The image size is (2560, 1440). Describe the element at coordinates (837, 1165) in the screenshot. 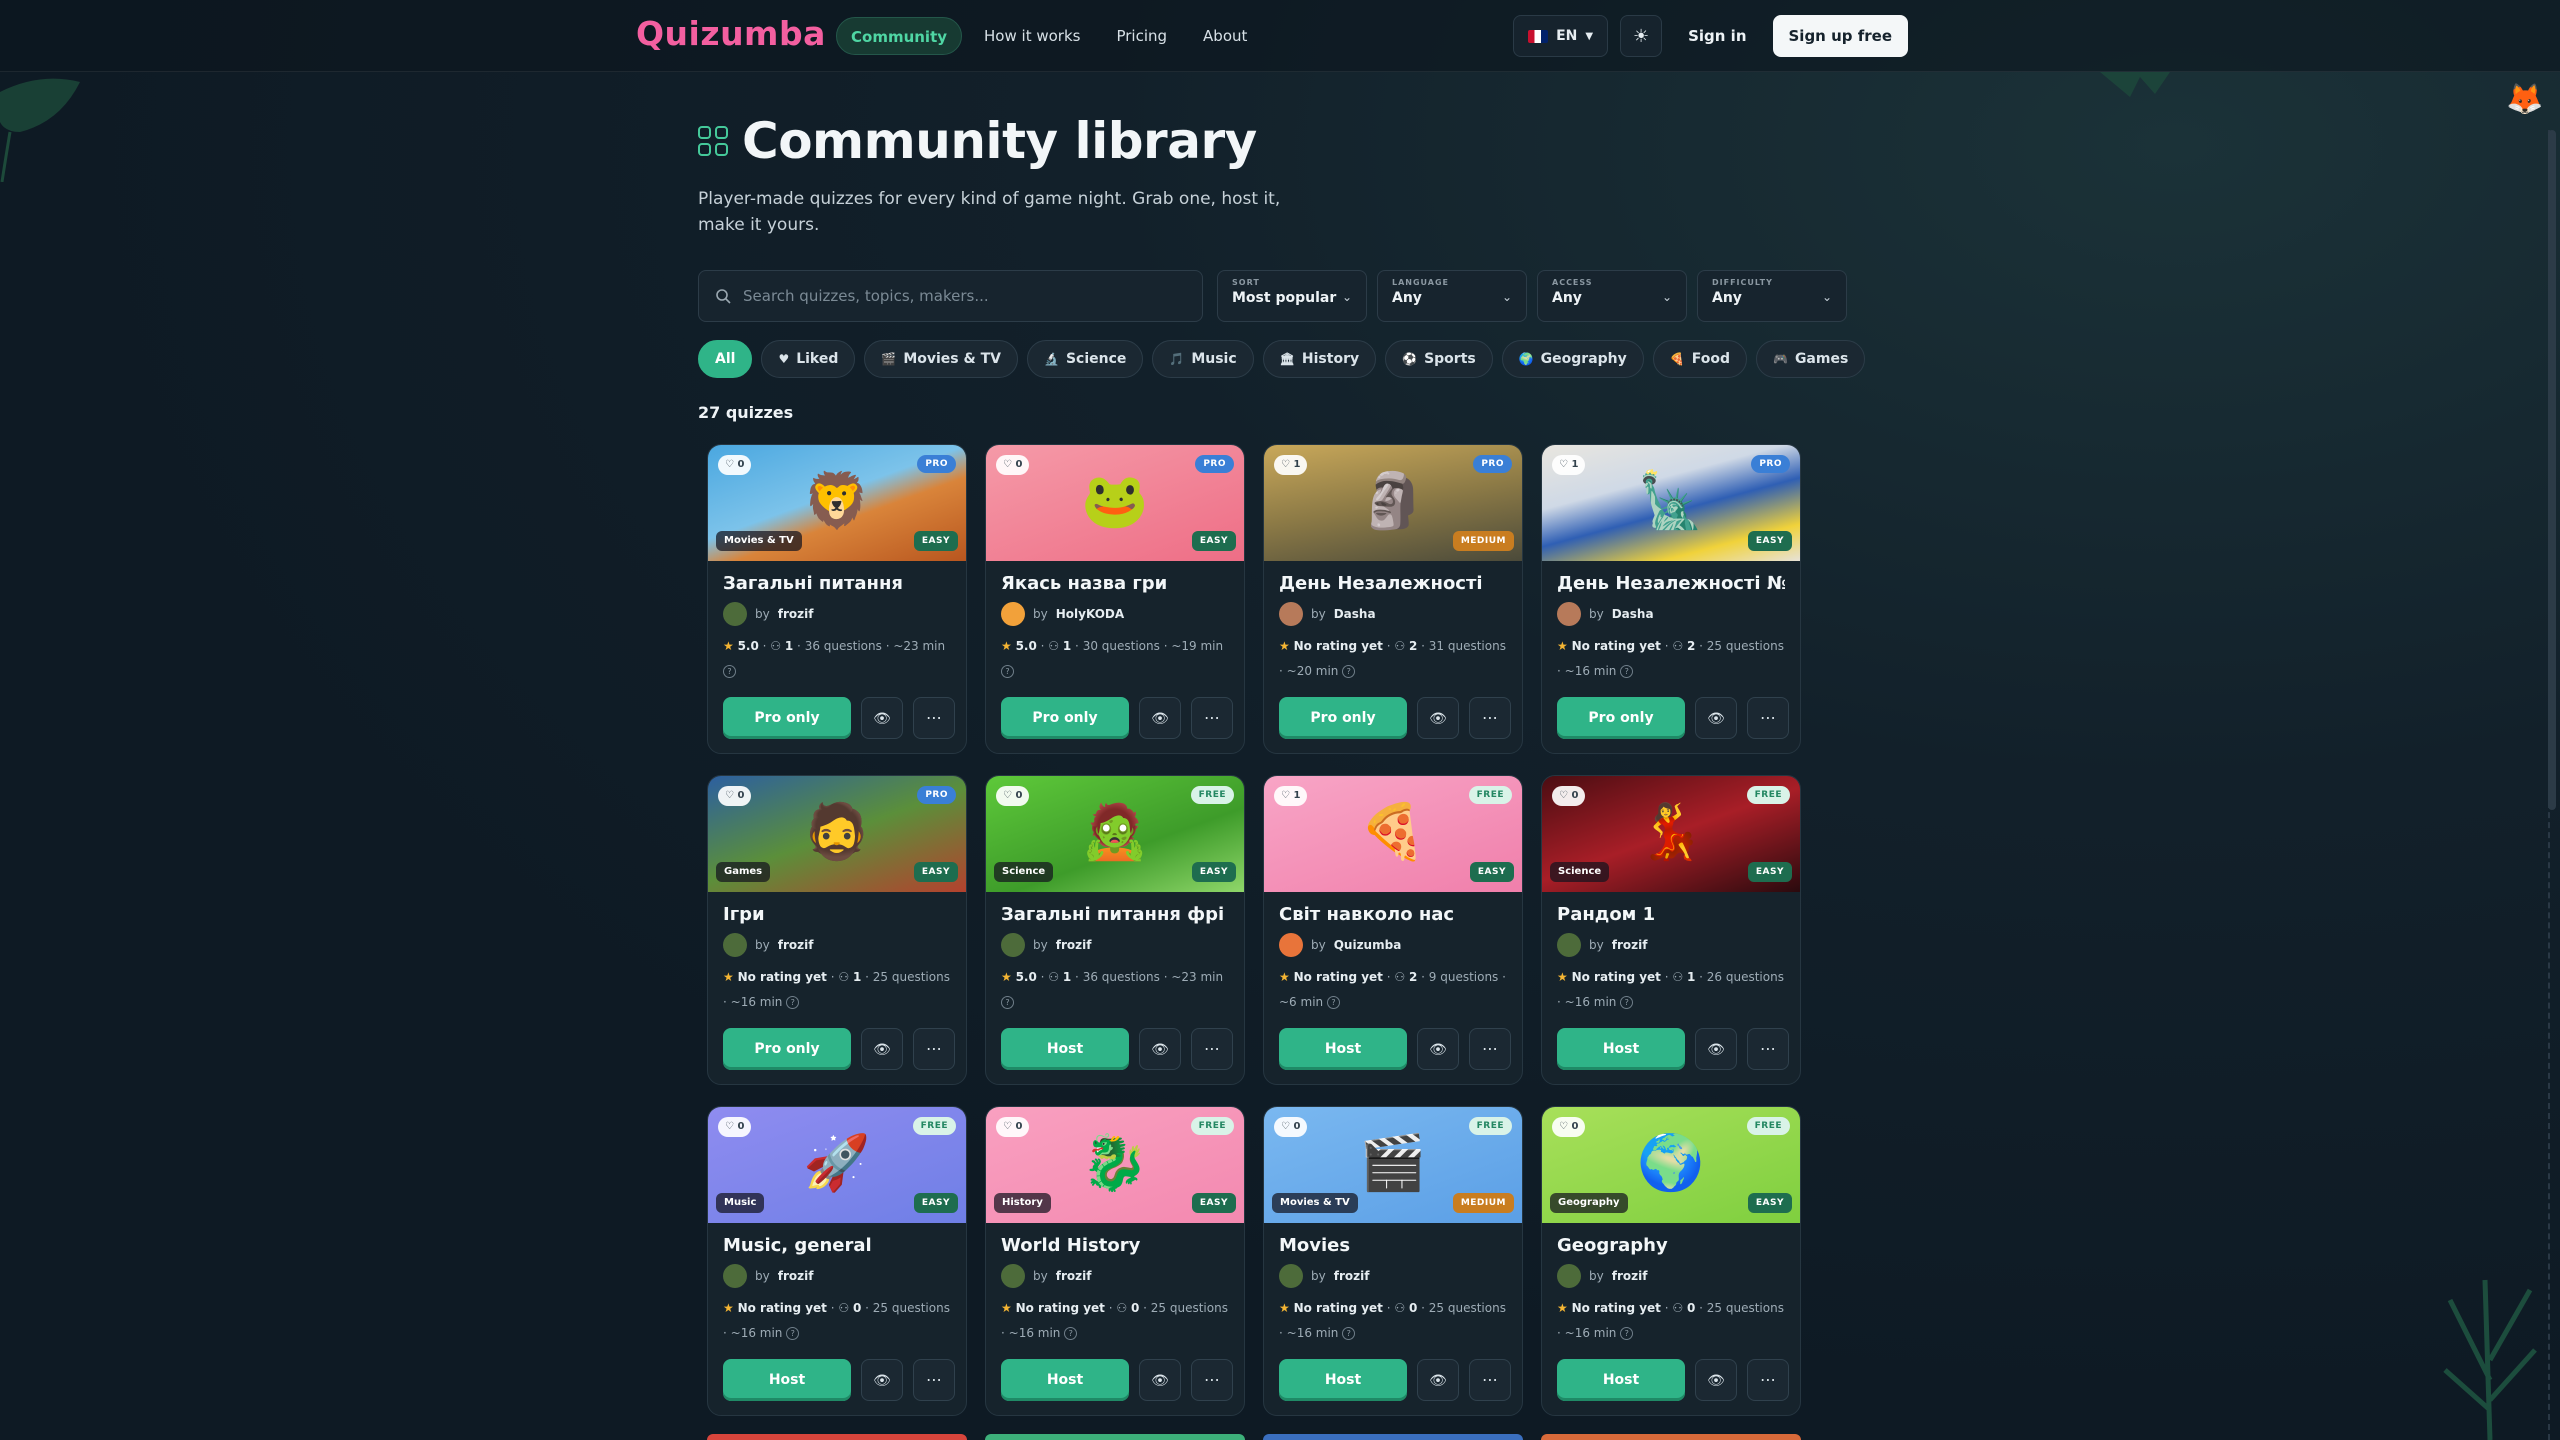

I see `quiz-thumbnail: 🚀 ♡ 0 FREE Music EASY` at that location.